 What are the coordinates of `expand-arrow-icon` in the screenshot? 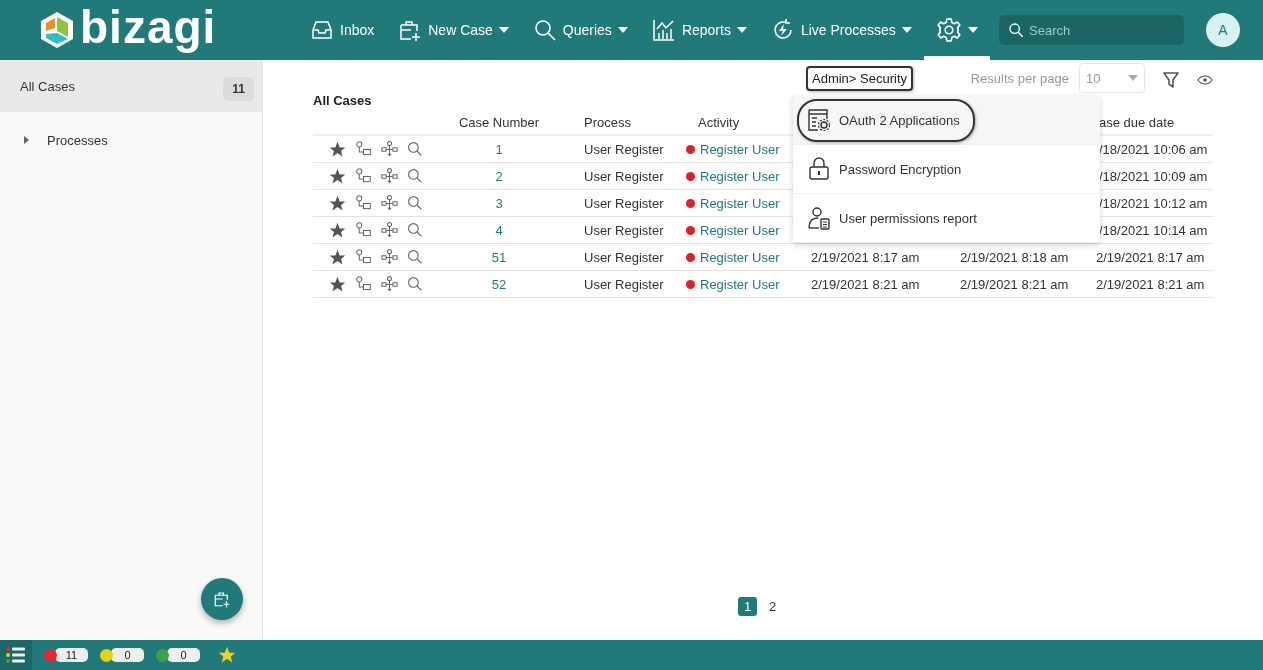 It's located at (26, 140).